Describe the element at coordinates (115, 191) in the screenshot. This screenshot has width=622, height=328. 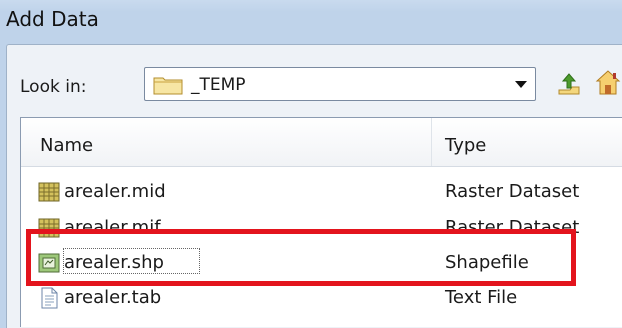
I see `file-name: arealer.mid` at that location.